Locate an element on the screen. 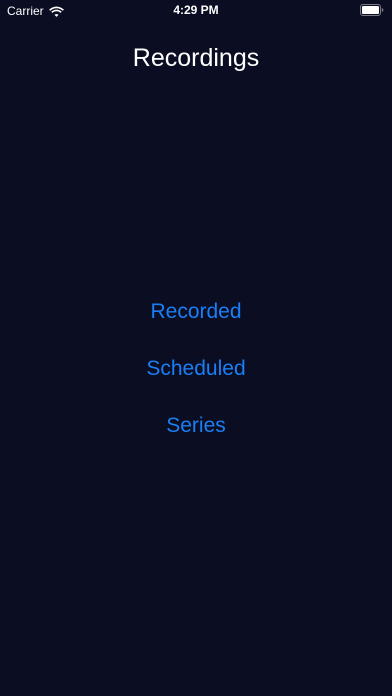 The image size is (392, 696). recorded-button: Recorded is located at coordinates (196, 326).